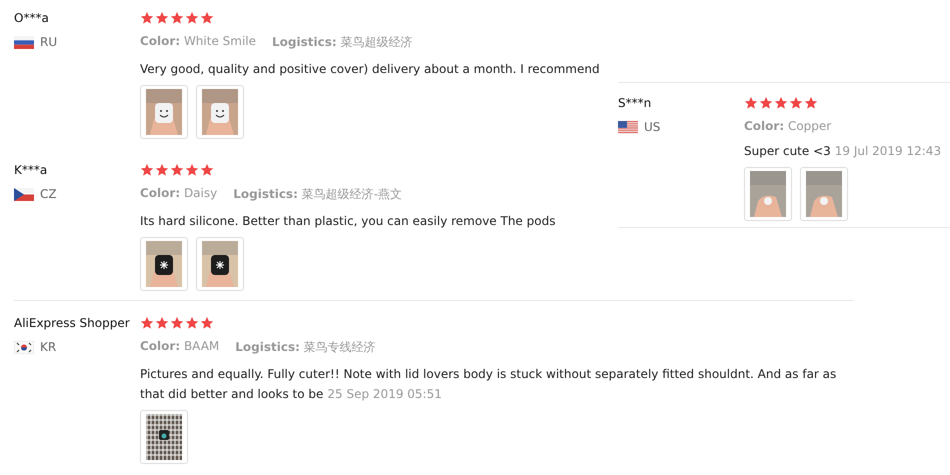  Describe the element at coordinates (652, 127) in the screenshot. I see `country-code: US` at that location.